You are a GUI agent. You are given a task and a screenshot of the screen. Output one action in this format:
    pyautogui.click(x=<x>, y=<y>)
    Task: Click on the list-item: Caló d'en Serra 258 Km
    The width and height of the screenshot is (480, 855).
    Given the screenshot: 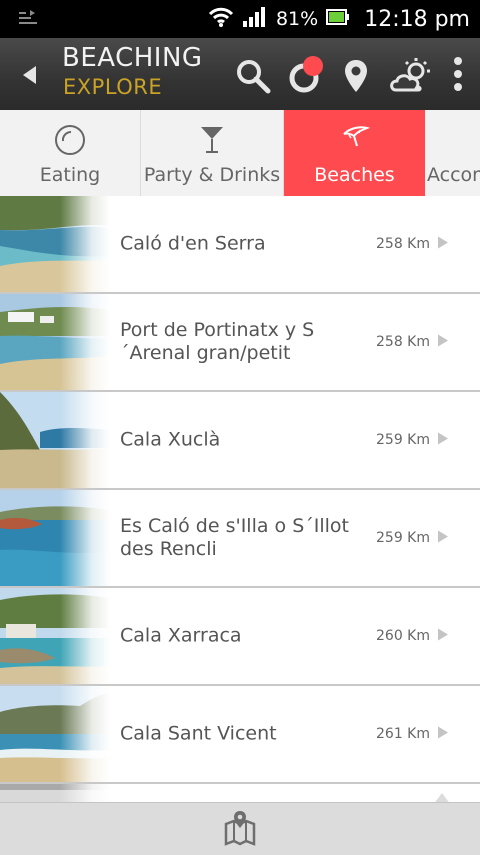 What is the action you would take?
    pyautogui.click(x=240, y=245)
    